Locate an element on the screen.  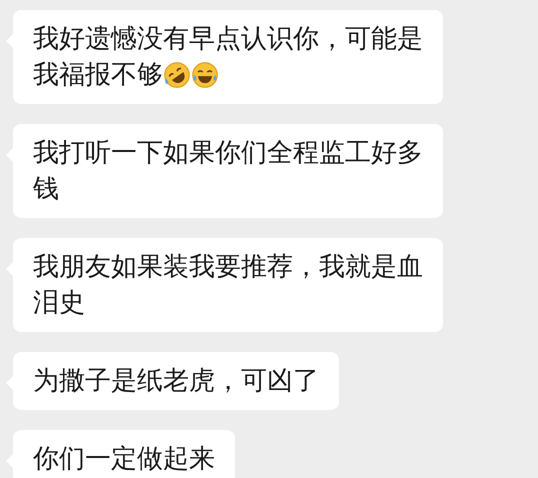
message-text: 泪史 is located at coordinates (59, 303).